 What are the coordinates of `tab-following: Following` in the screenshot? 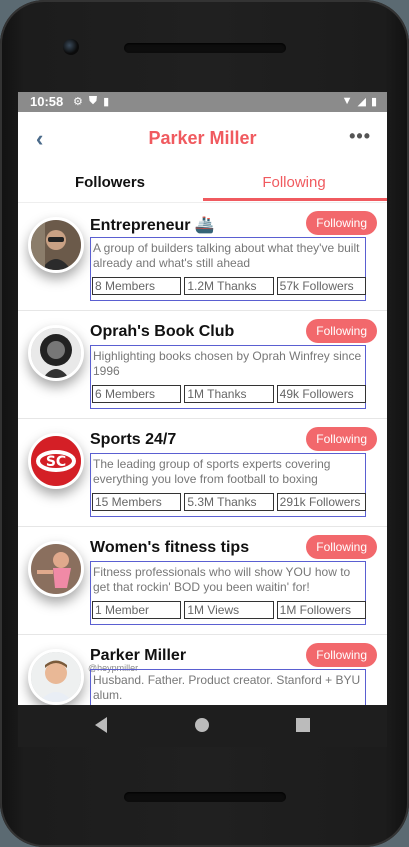 It's located at (294, 182).